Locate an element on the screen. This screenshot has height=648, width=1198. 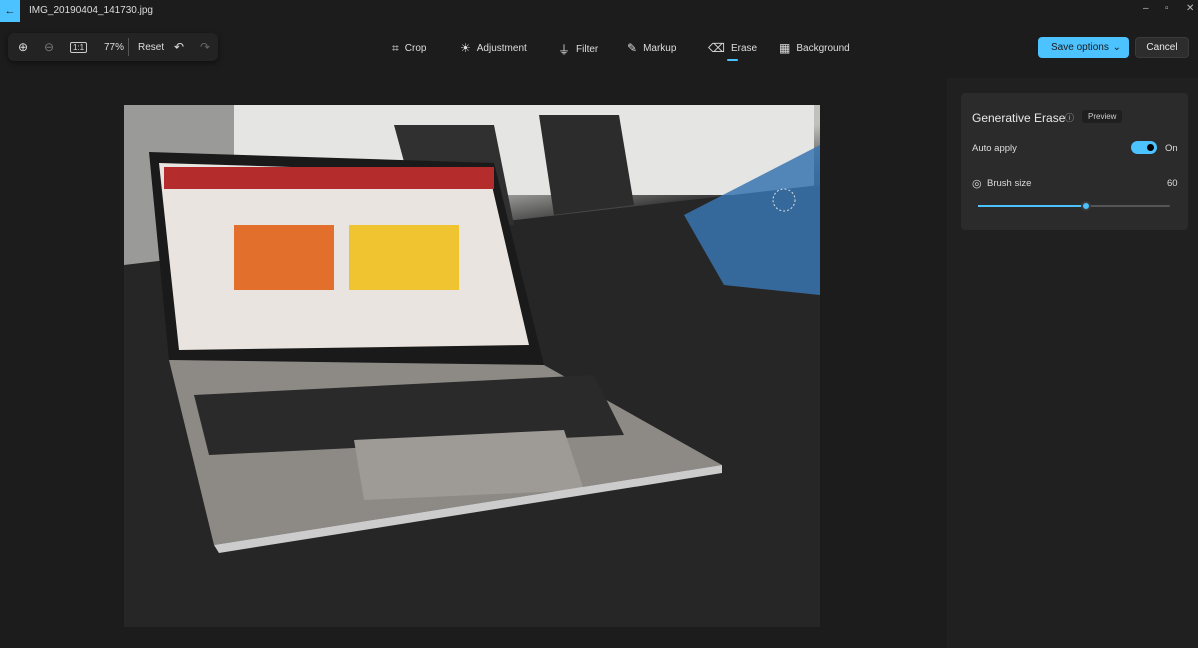
auto-apply-toggle is located at coordinates (1144, 147).